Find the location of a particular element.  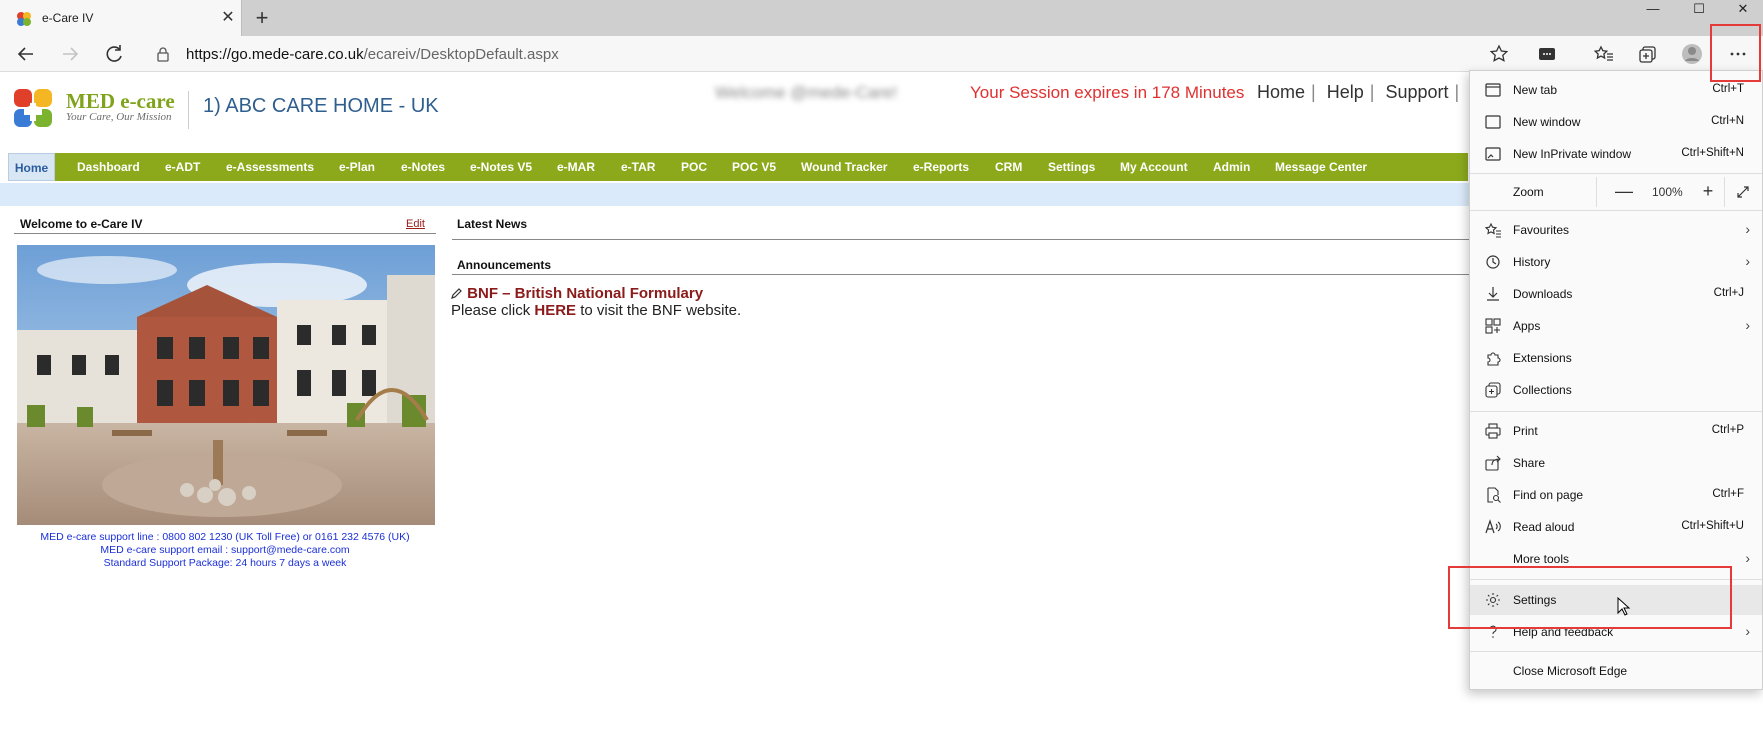

browser-tab: e-Care IV ✕ is located at coordinates (121, 18).